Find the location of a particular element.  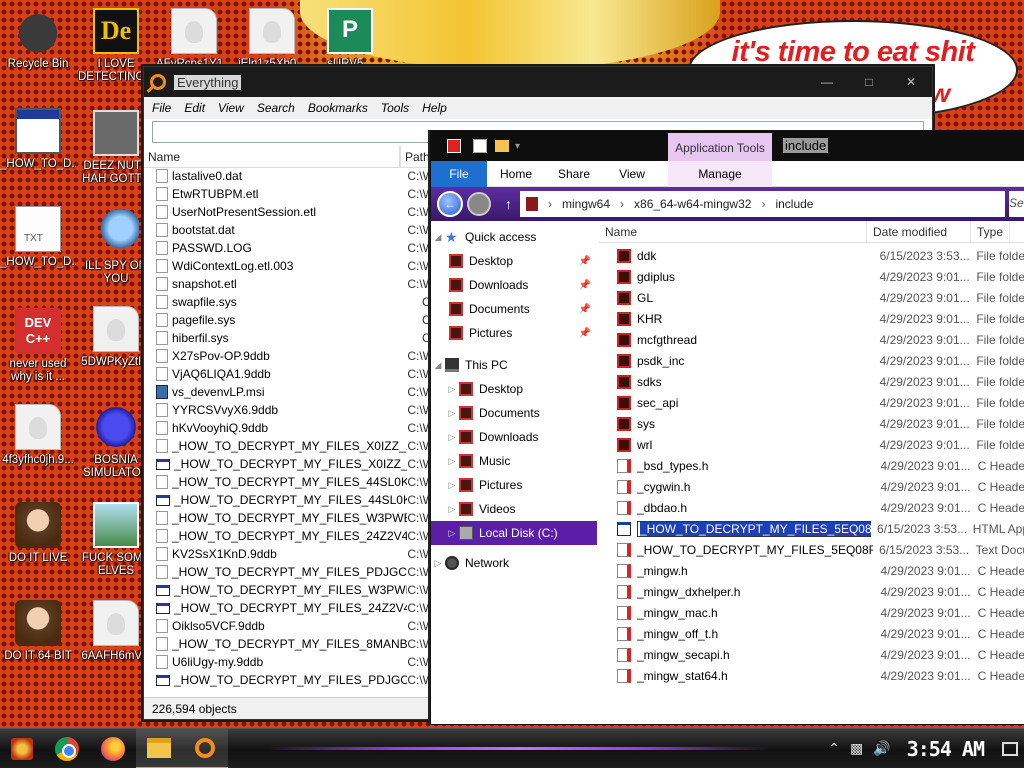

back-arrow-icon: ← is located at coordinates (450, 204).